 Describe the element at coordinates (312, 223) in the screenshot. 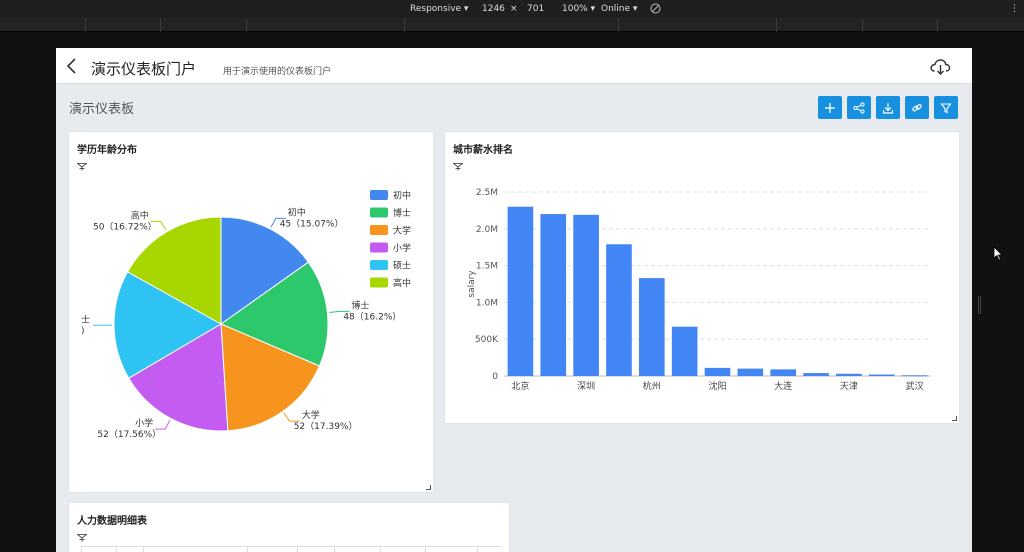

I see `pie-label-value: 45（15.07%）` at that location.